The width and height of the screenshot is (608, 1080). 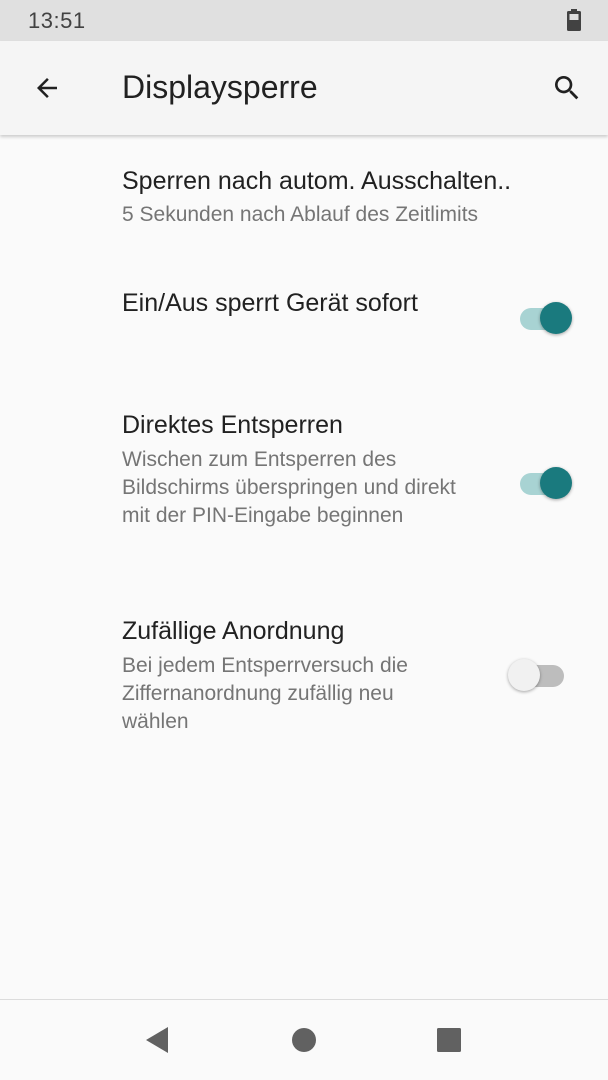 I want to click on square-recents-icon, so click(x=449, y=1040).